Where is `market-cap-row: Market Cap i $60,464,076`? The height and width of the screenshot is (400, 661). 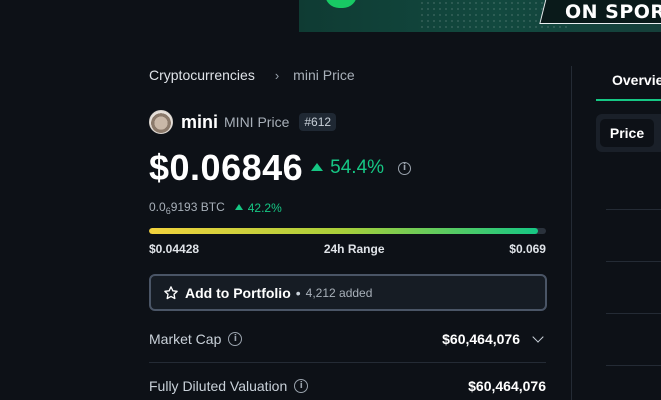 market-cap-row: Market Cap i $60,464,076 is located at coordinates (347, 339).